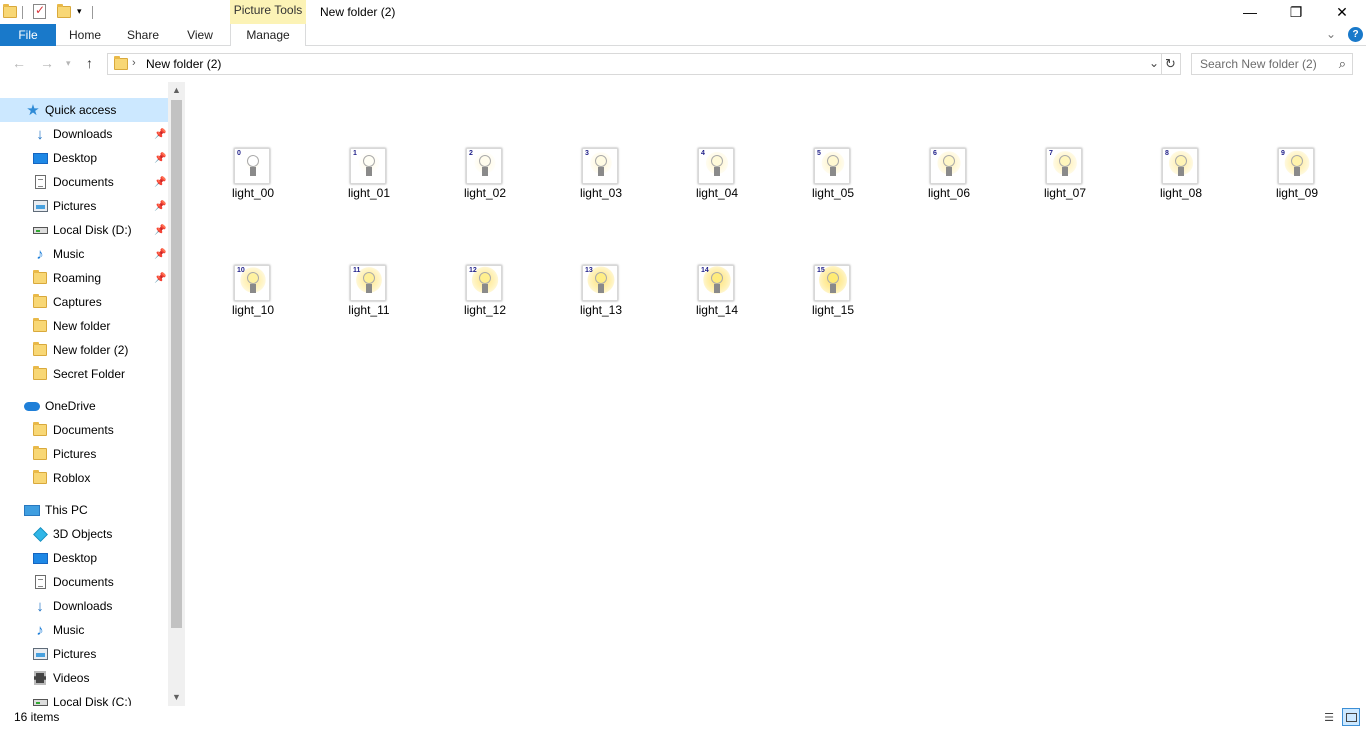 The height and width of the screenshot is (729, 1366). I want to click on image-thumbnail: 1, so click(368, 166).